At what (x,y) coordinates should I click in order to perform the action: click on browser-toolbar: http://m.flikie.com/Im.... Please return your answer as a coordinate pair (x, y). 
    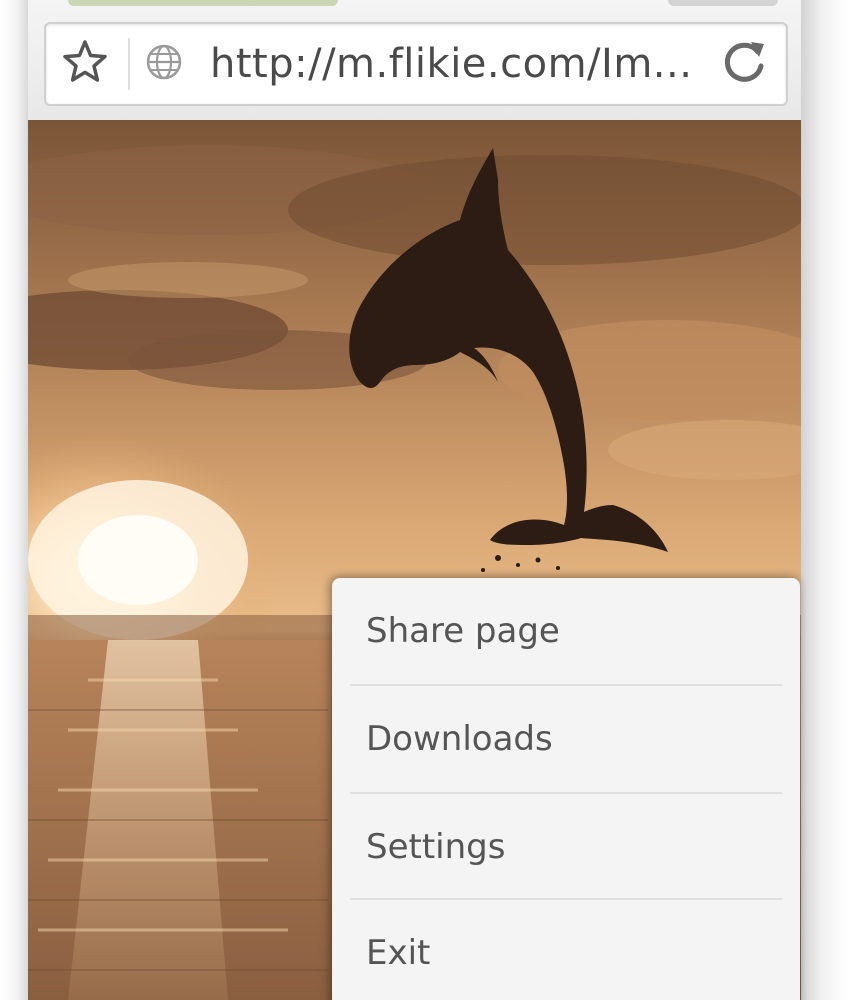
    Looking at the image, I should click on (414, 60).